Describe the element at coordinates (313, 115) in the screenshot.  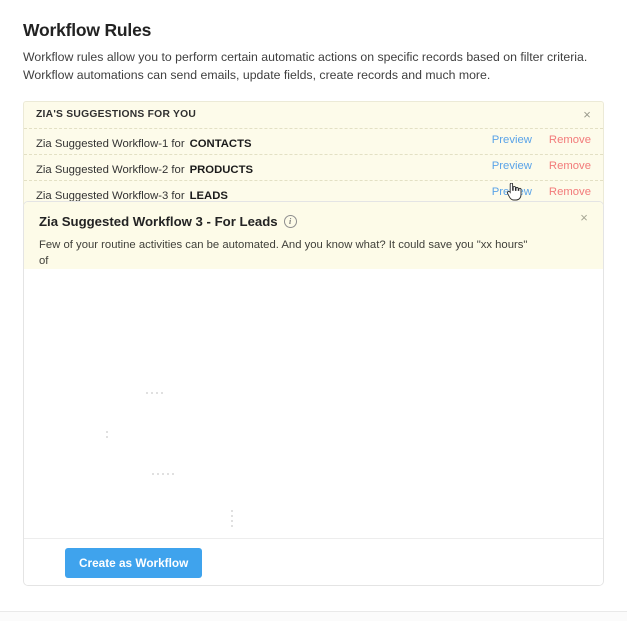
I see `zia-suggestions-header: ZIA'S SUGGESTIONS FOR YOU ×` at that location.